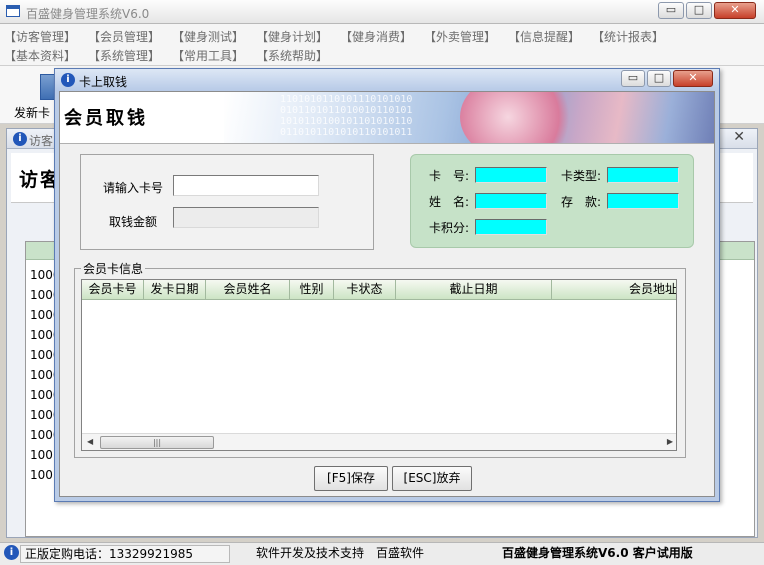 This screenshot has height=565, width=764. Describe the element at coordinates (382, 12) in the screenshot. I see `main-title-bar: 百盛健身管理系统V6.0 ▭ □ ✕` at that location.